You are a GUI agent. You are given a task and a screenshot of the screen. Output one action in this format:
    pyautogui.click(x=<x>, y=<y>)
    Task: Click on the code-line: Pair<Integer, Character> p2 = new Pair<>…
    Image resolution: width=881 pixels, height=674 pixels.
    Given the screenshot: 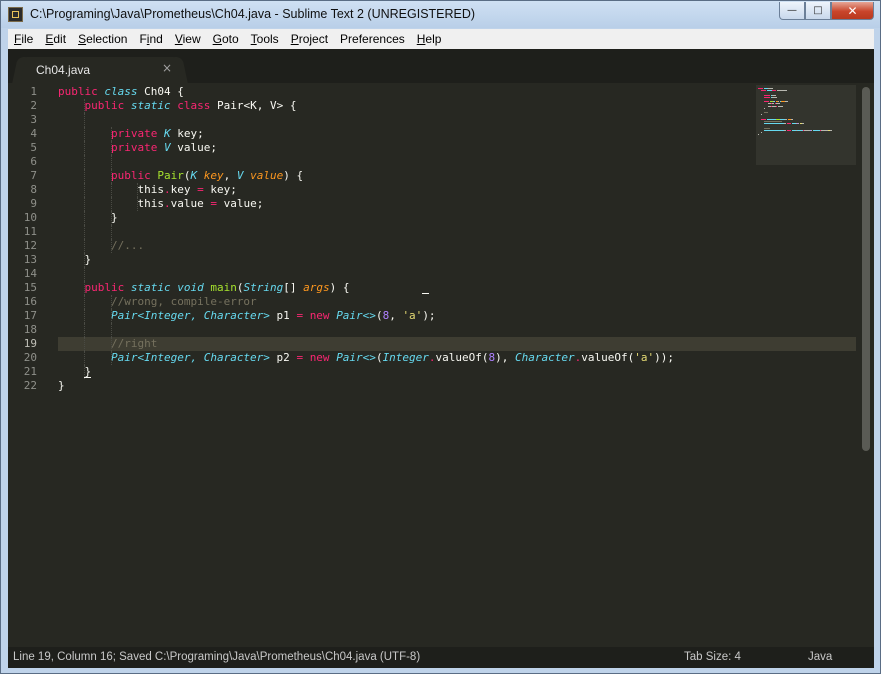 What is the action you would take?
    pyautogui.click(x=366, y=358)
    